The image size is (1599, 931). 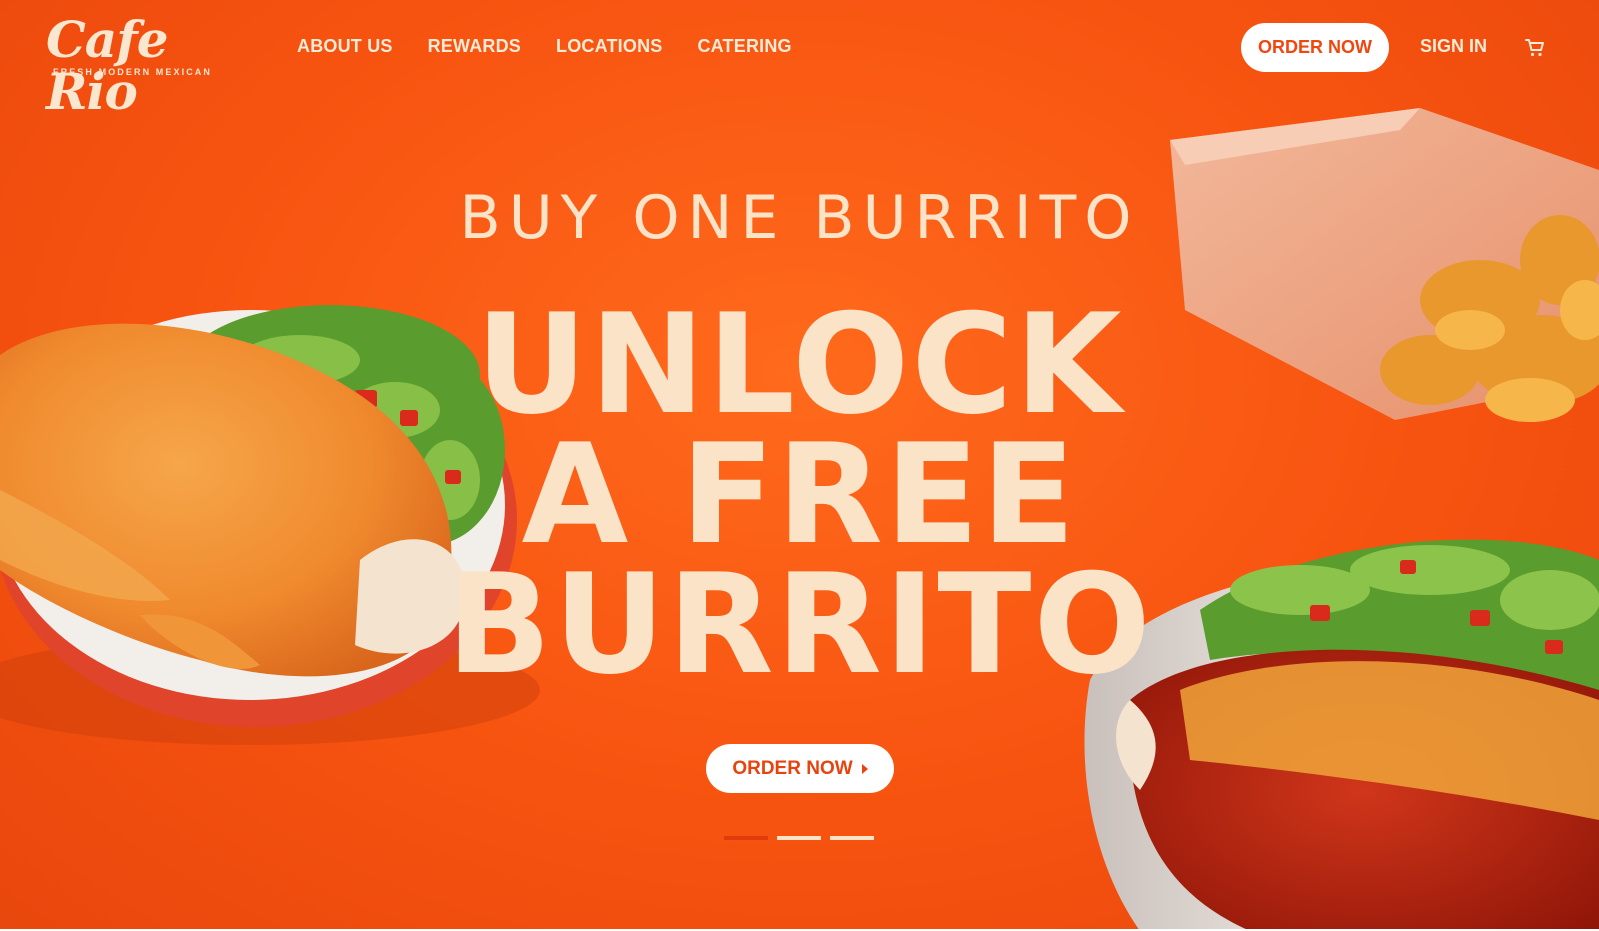 I want to click on nav-rewards: REWARDS, so click(x=474, y=46).